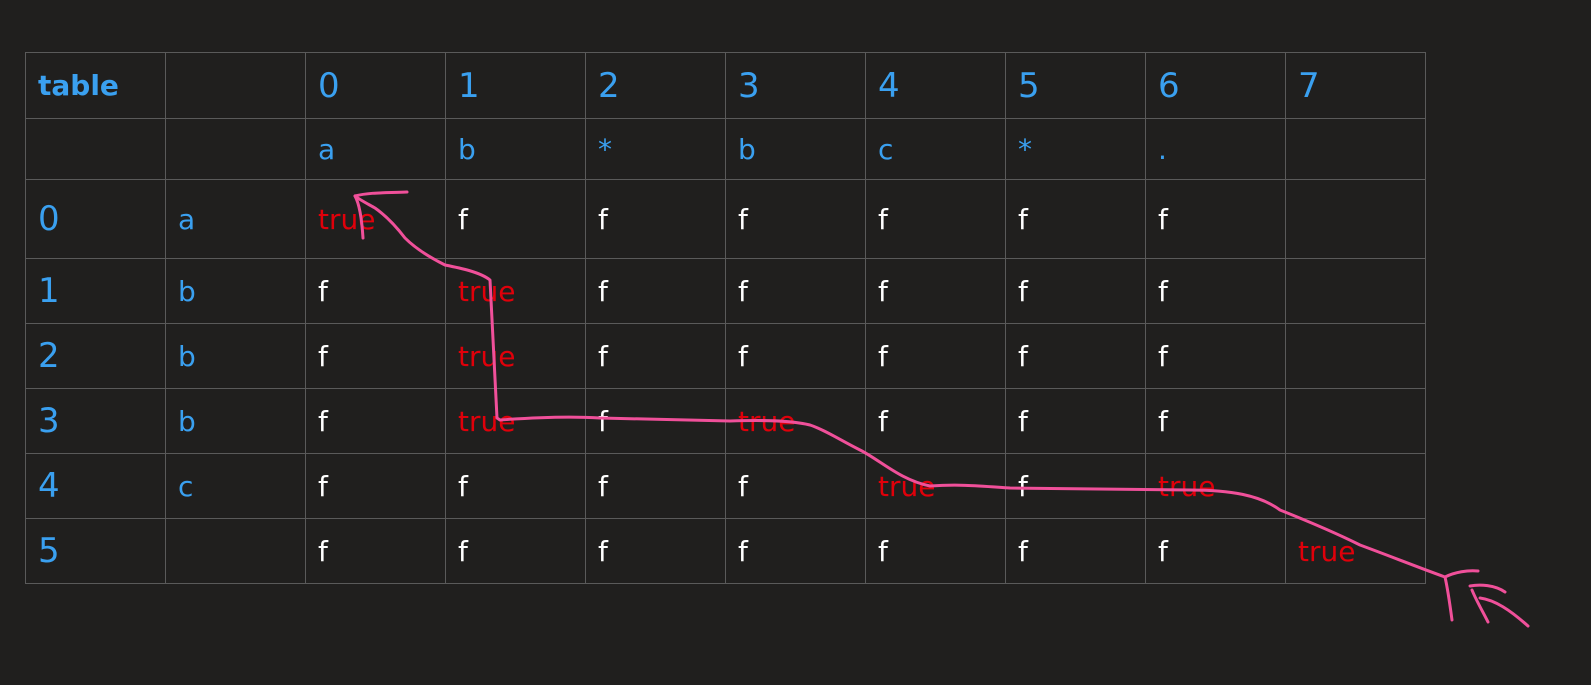 The width and height of the screenshot is (1591, 685). I want to click on pattern-char-6: ., so click(1215, 149).